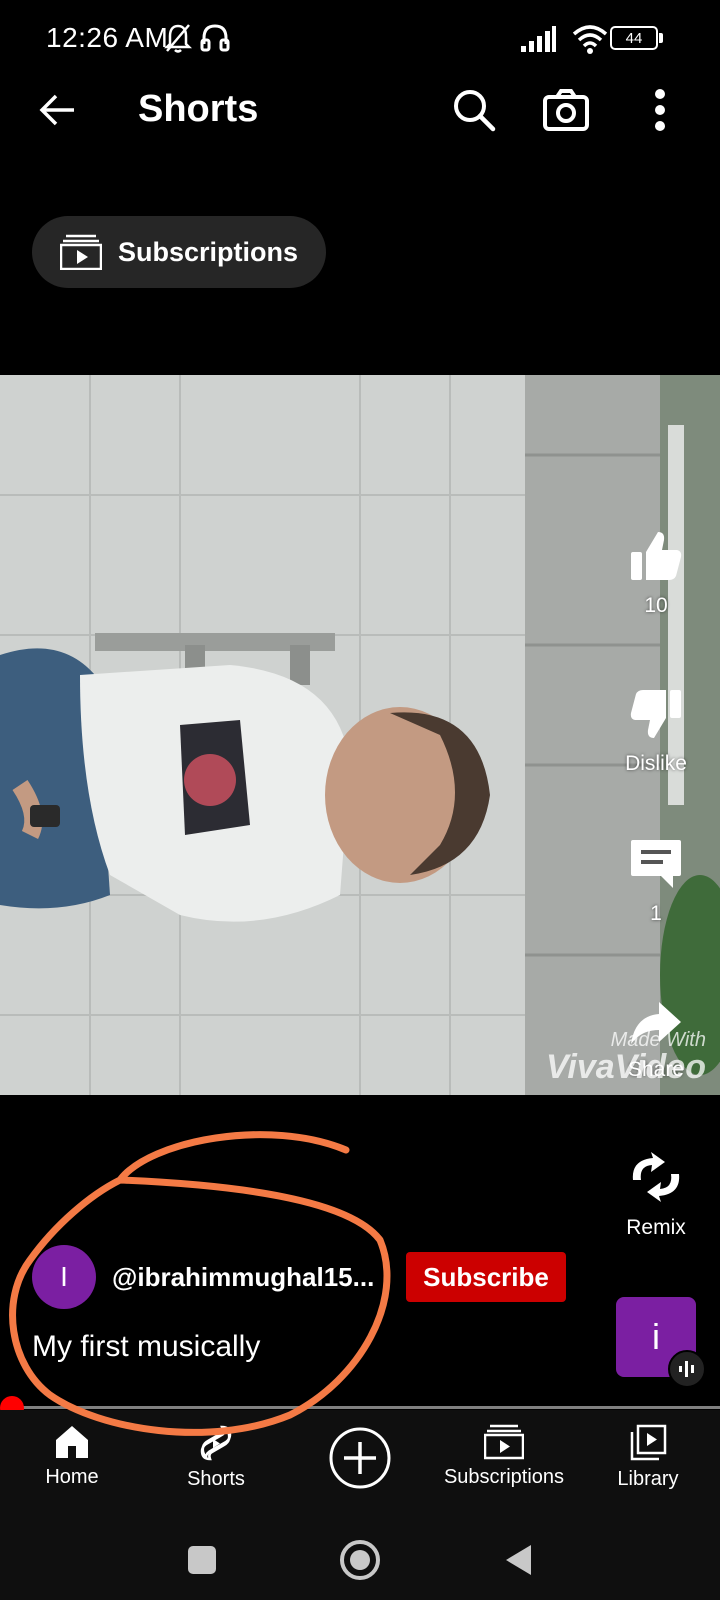 The width and height of the screenshot is (720, 1600). What do you see at coordinates (626, 1067) in the screenshot?
I see `watermark-line-2: VivaVideo` at bounding box center [626, 1067].